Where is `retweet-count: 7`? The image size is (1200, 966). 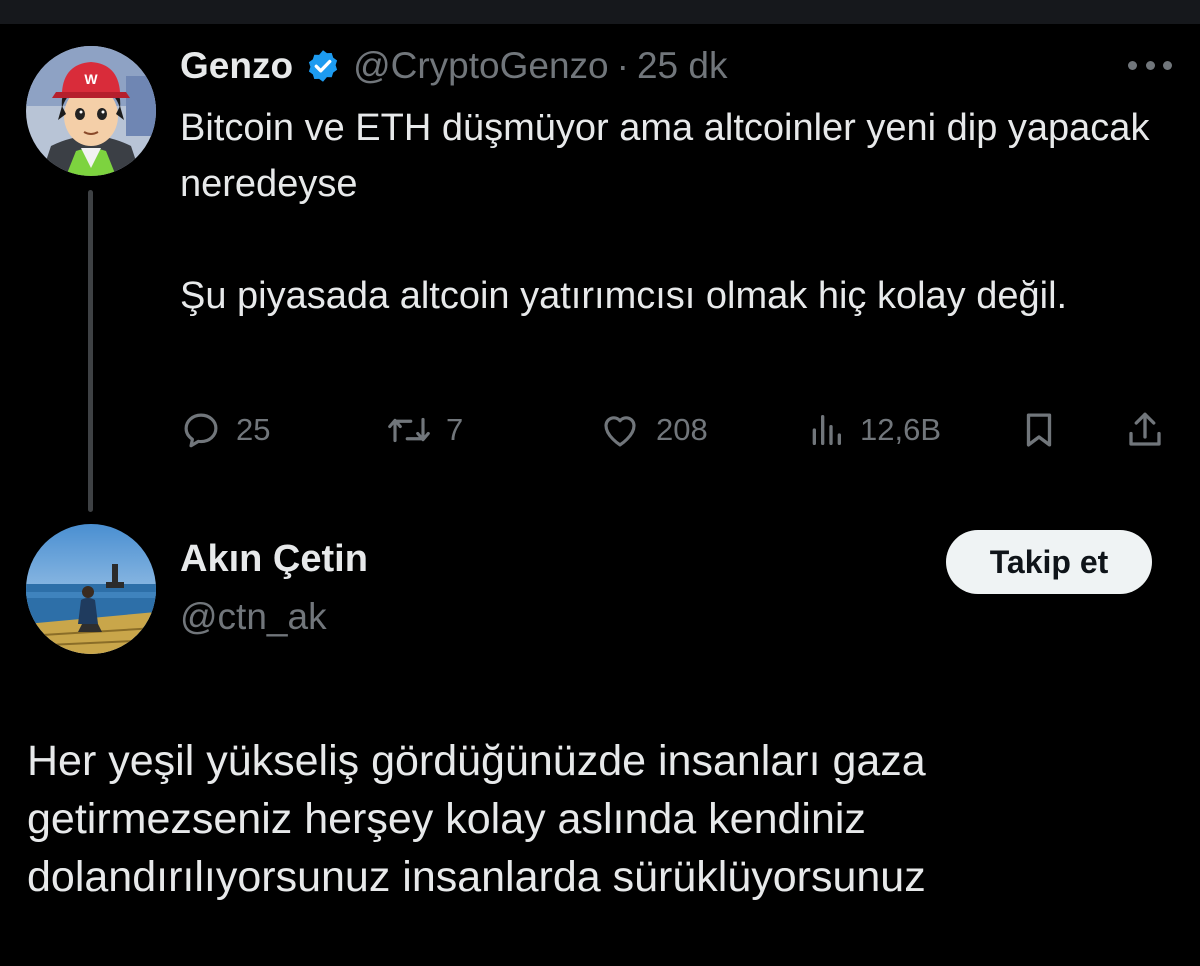
retweet-count: 7 is located at coordinates (455, 429).